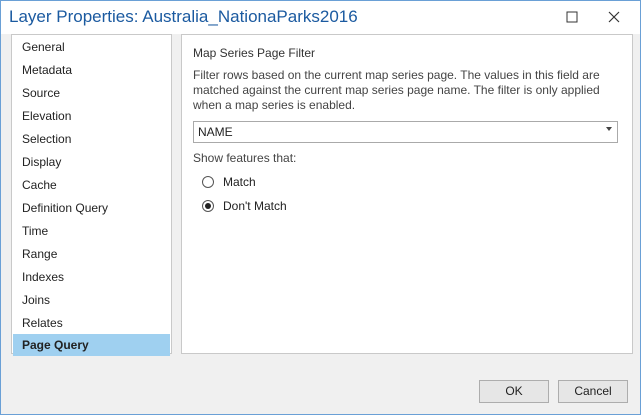 This screenshot has width=641, height=415. What do you see at coordinates (91, 47) in the screenshot?
I see `nav-item-general: General` at bounding box center [91, 47].